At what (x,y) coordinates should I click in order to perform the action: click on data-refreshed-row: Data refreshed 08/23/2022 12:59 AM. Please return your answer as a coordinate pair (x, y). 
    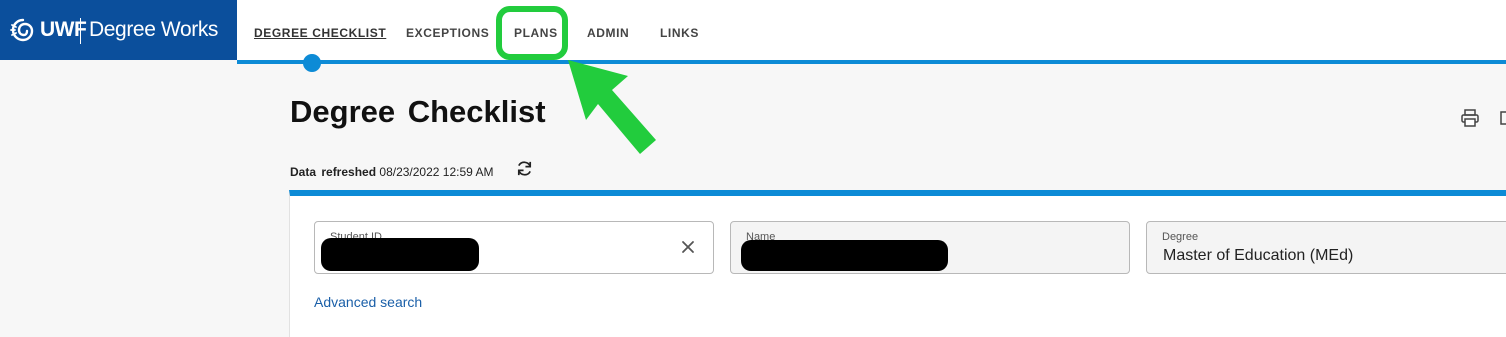
    Looking at the image, I should click on (391, 172).